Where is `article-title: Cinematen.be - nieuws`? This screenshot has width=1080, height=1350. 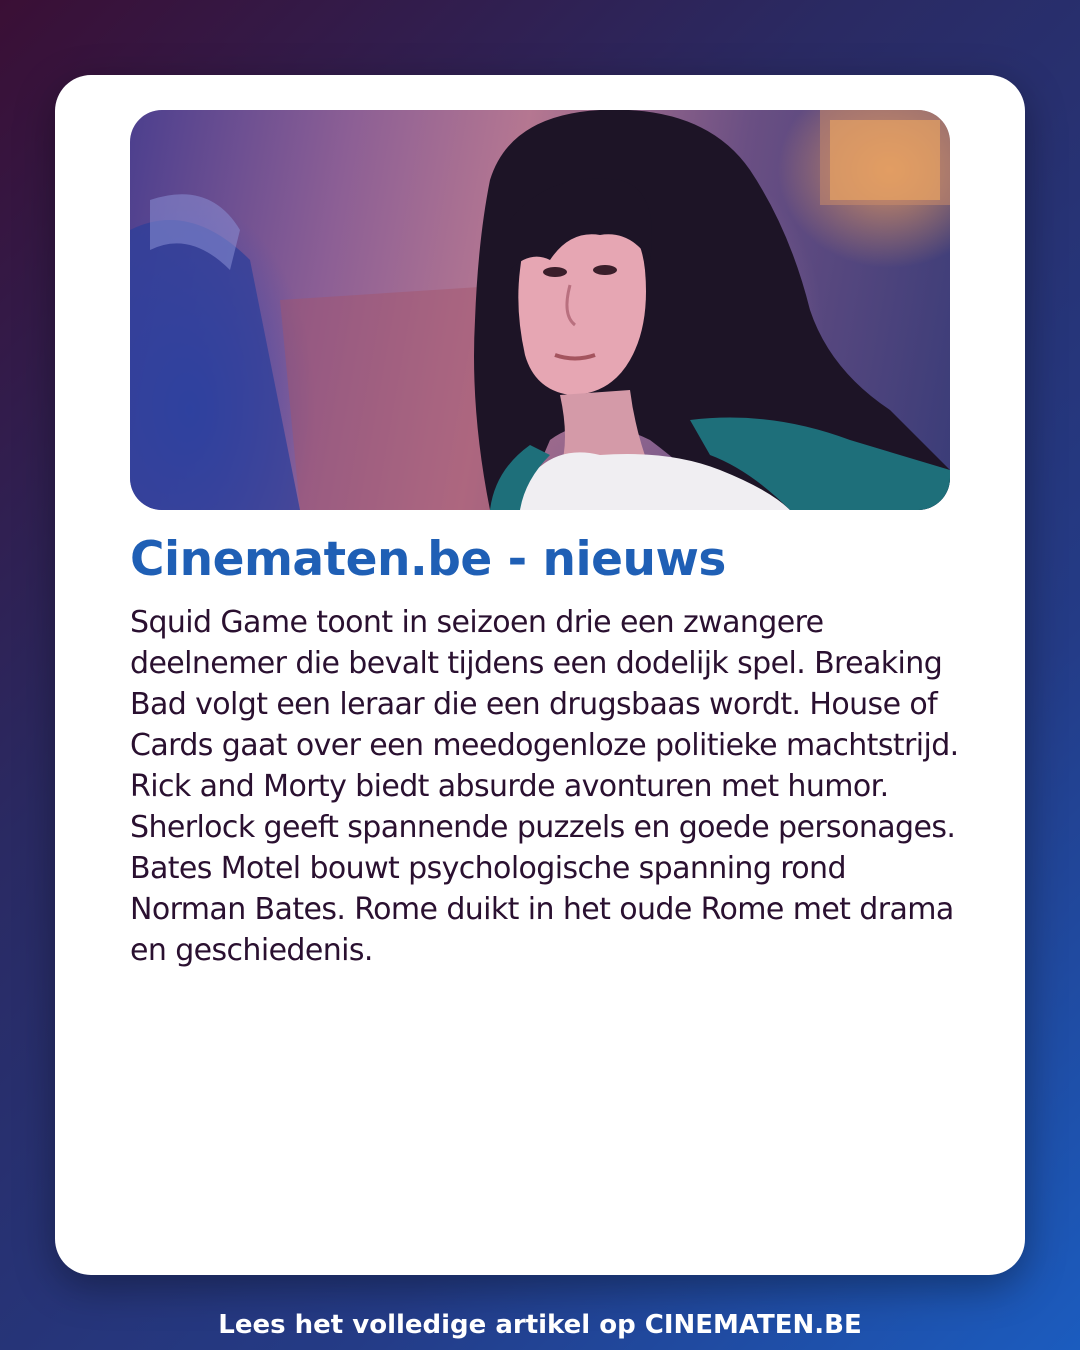
article-title: Cinematen.be - nieuws is located at coordinates (428, 560).